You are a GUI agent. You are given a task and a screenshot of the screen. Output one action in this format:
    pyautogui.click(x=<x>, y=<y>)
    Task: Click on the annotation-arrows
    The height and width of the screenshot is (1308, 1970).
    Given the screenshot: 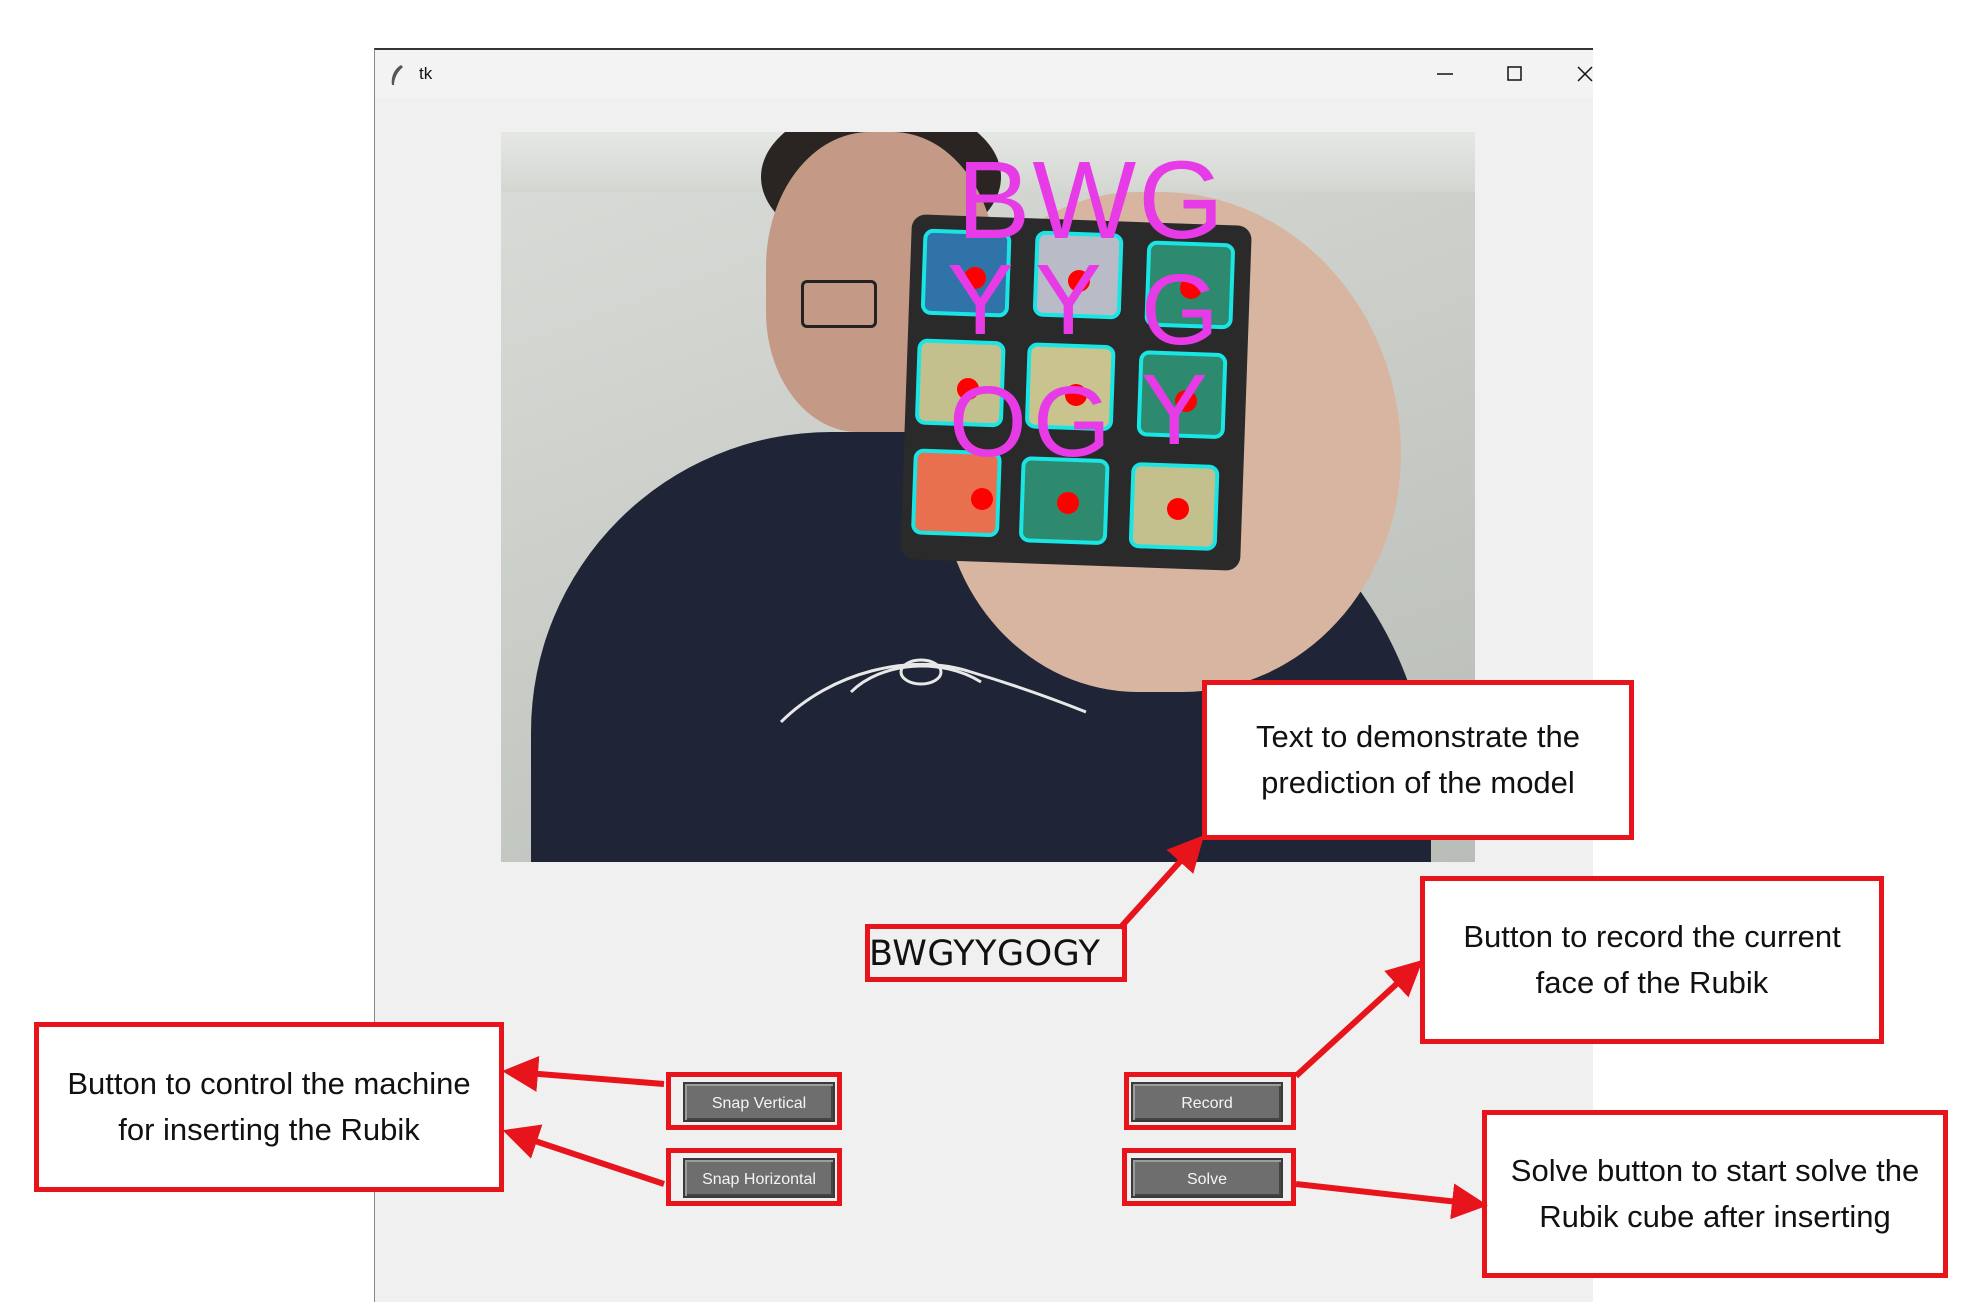 What is the action you would take?
    pyautogui.click(x=995, y=1027)
    